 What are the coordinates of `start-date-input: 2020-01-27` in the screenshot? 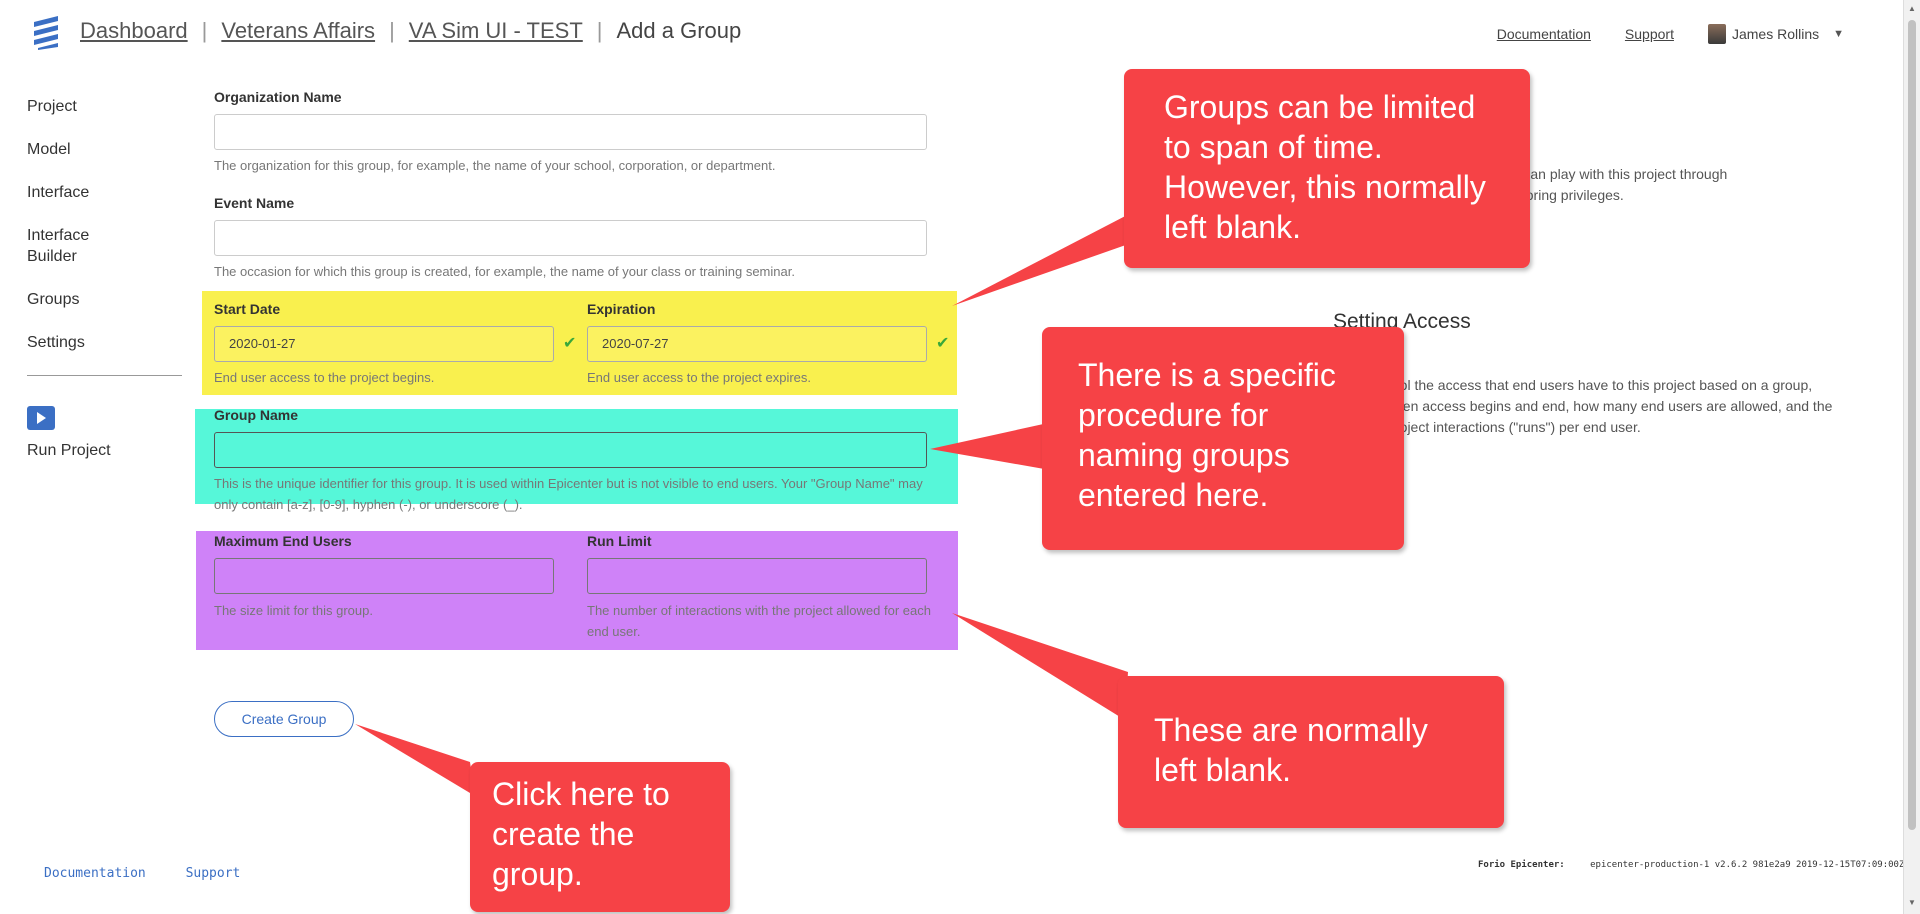 It's located at (384, 344).